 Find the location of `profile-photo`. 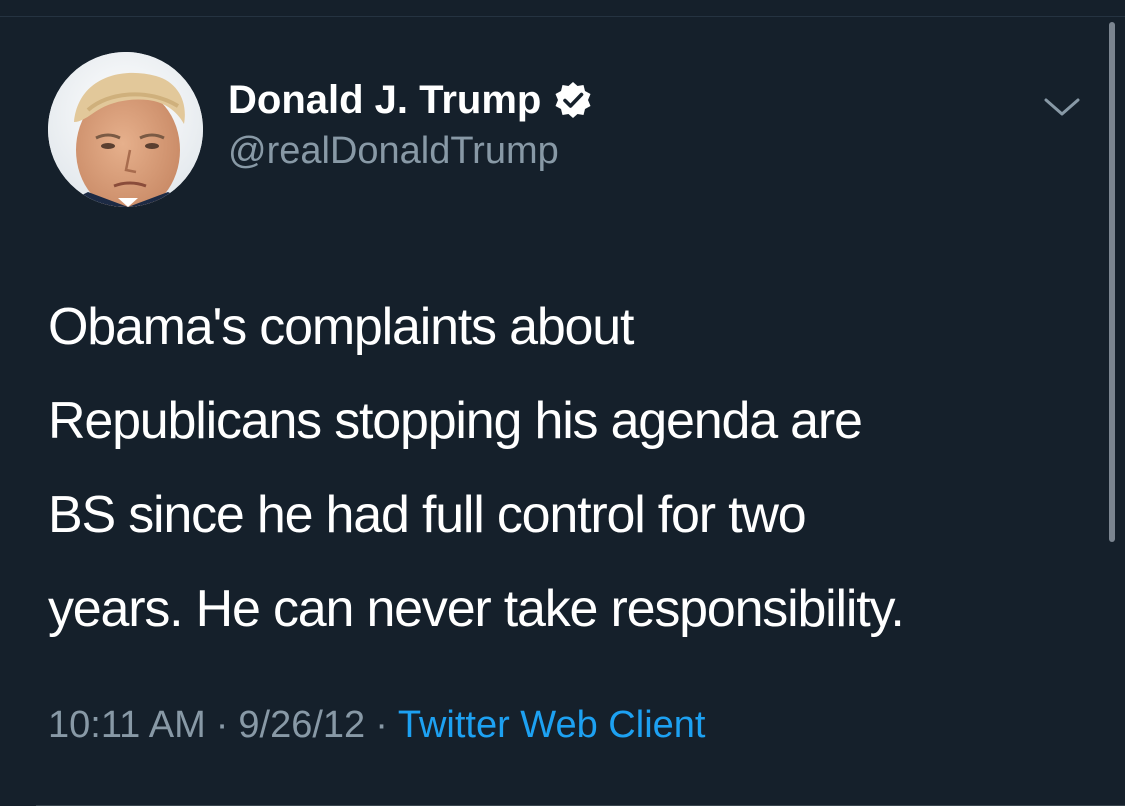

profile-photo is located at coordinates (125, 129).